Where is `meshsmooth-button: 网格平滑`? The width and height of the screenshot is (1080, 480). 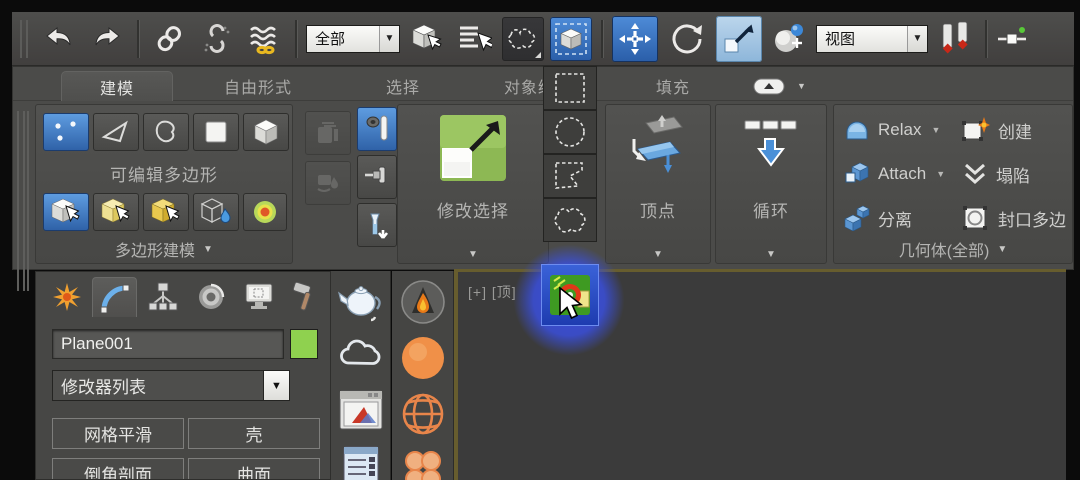 meshsmooth-button: 网格平滑 is located at coordinates (118, 433).